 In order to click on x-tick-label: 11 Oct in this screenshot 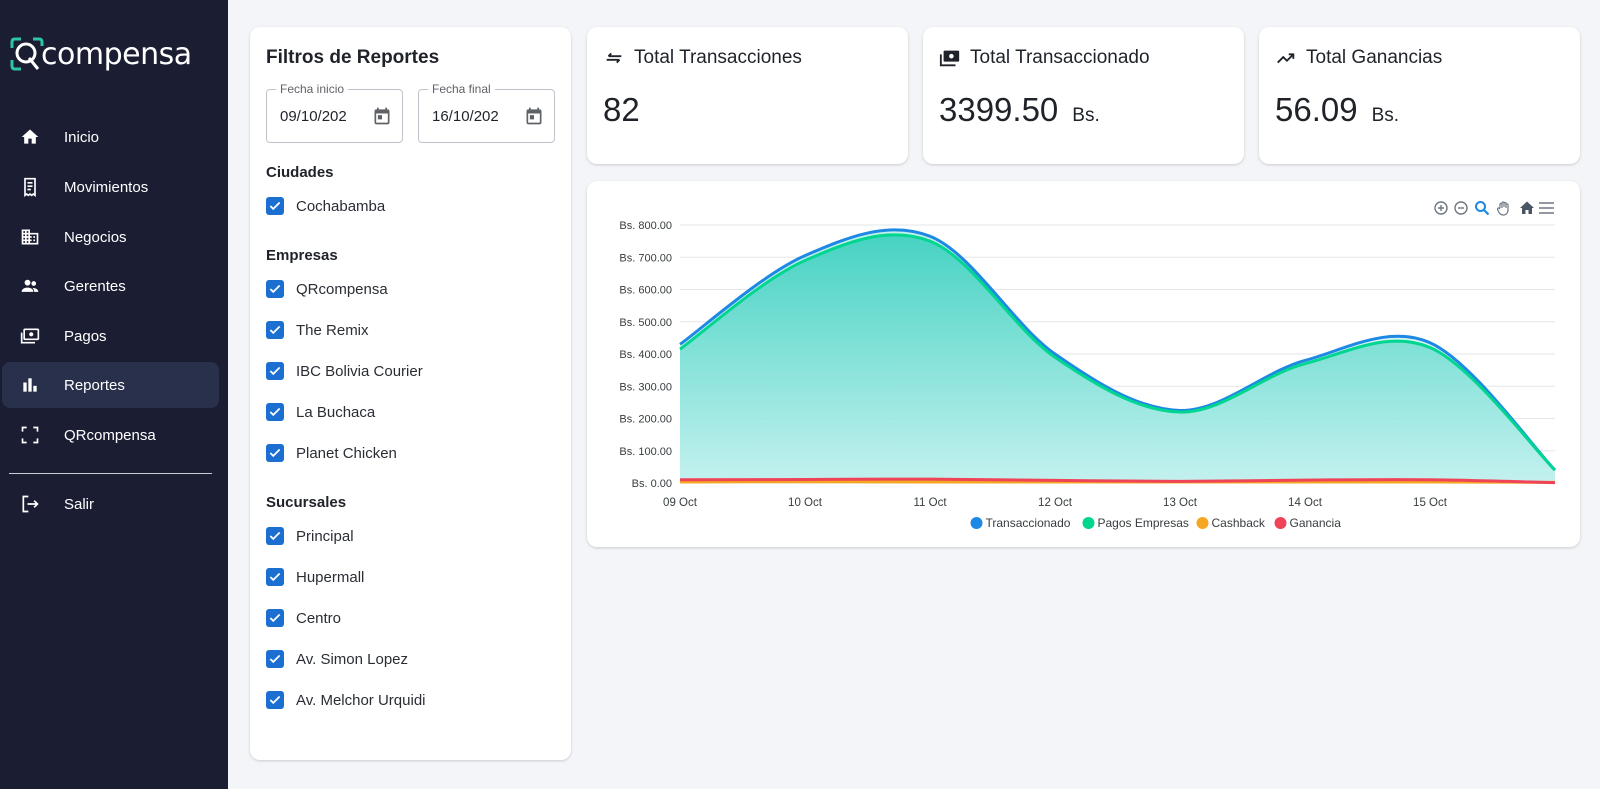, I will do `click(930, 503)`.